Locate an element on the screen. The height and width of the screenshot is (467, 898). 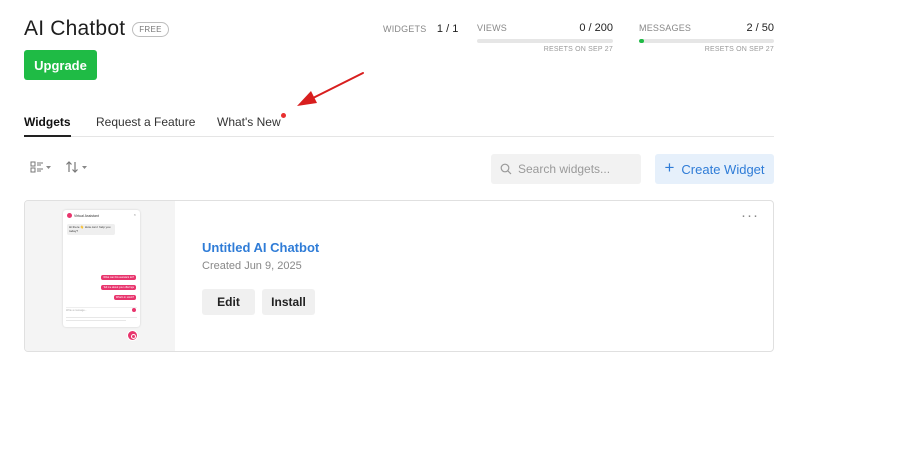
tab-widgets: Widgets is located at coordinates (47, 126).